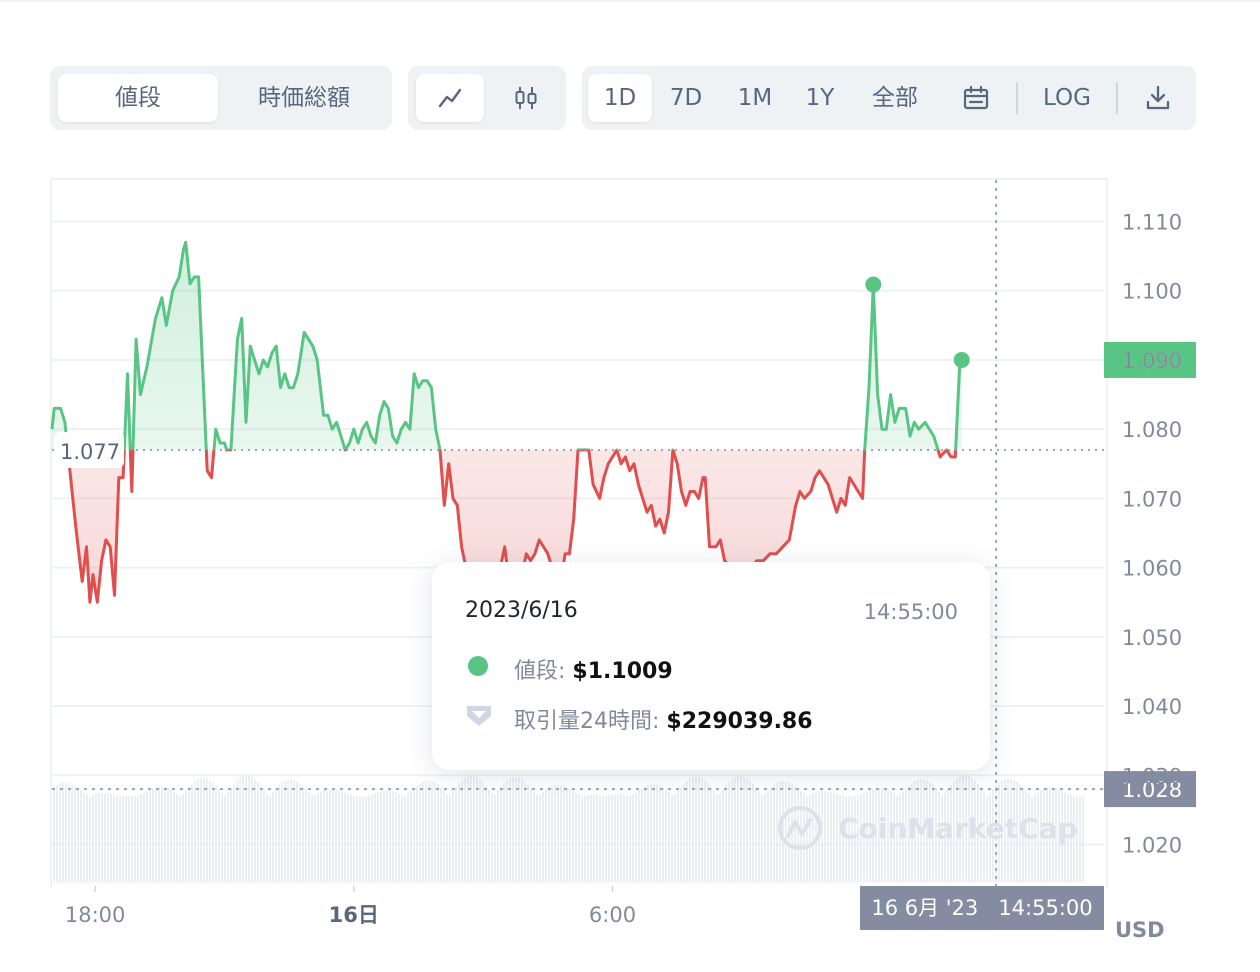 This screenshot has height=972, width=1260. What do you see at coordinates (1152, 430) in the screenshot?
I see `y-tick-label: 1.080` at bounding box center [1152, 430].